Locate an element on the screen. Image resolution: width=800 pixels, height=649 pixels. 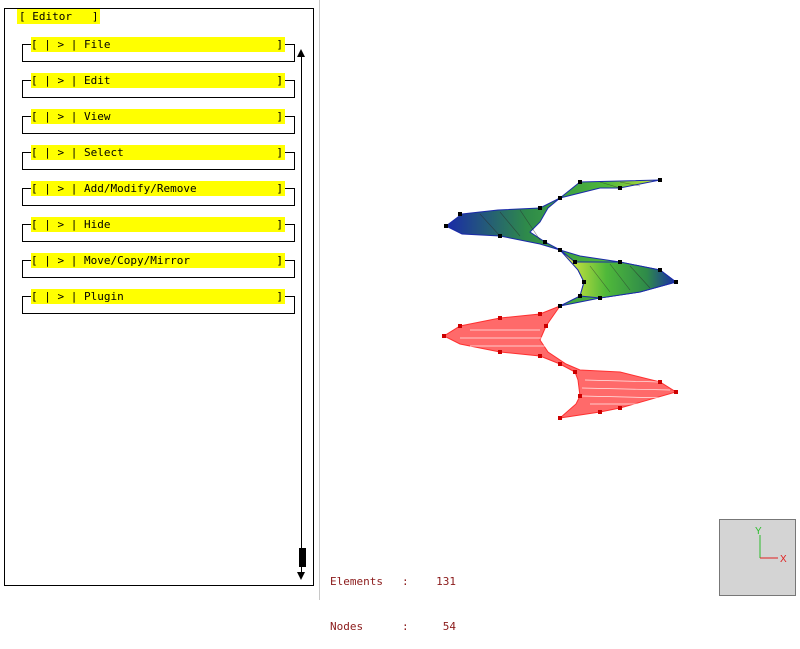
elements-label: Elements is located at coordinates (356, 581).